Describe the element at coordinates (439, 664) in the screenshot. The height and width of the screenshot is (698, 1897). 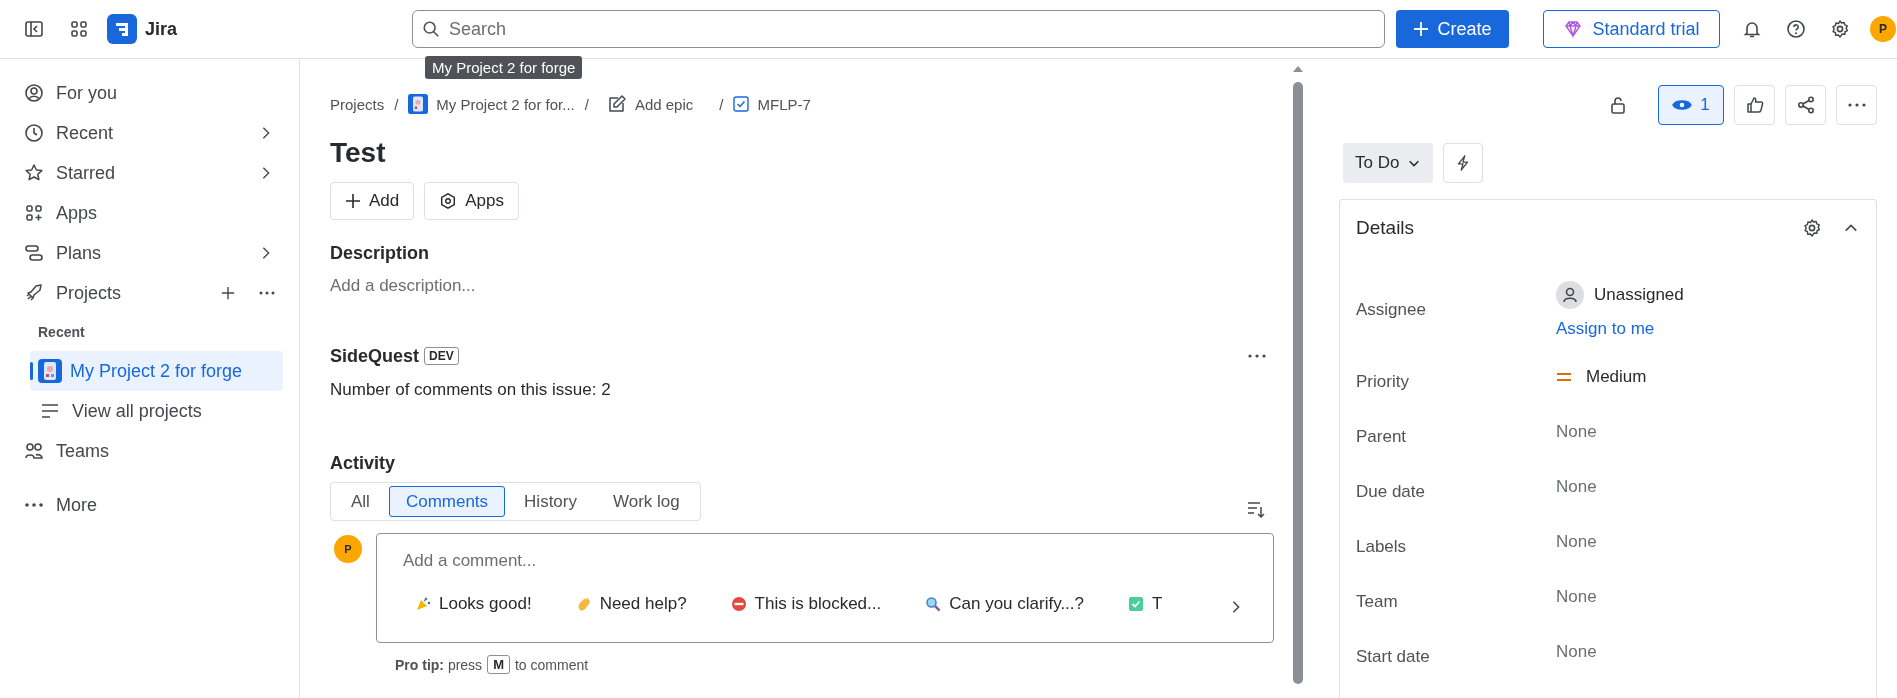
I see `pro-tip-text: Pro tip: press` at that location.